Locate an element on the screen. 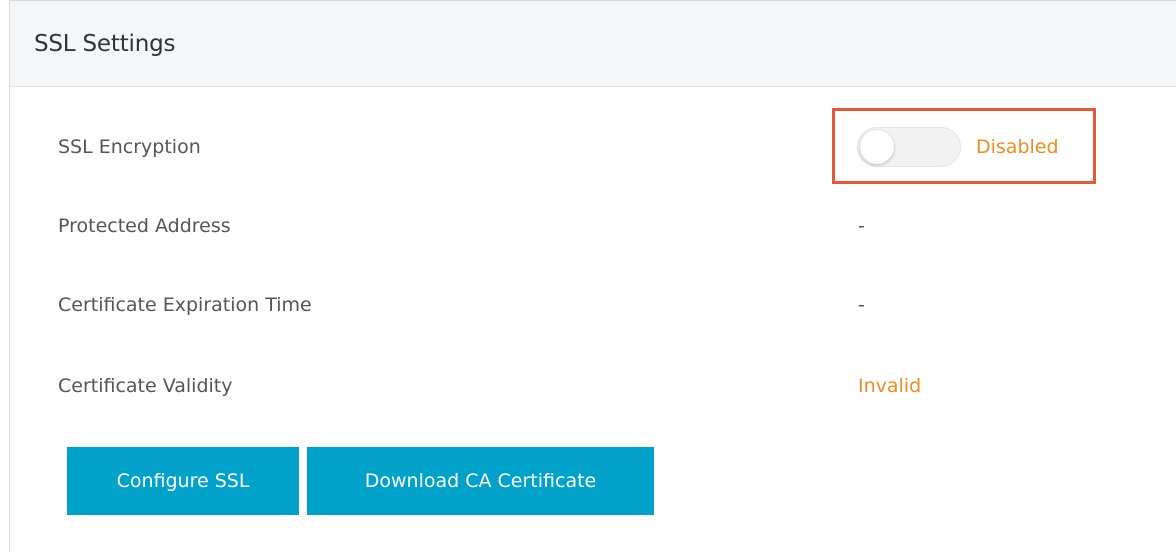 The width and height of the screenshot is (1176, 552). certificate-expiration-value: - is located at coordinates (861, 305).